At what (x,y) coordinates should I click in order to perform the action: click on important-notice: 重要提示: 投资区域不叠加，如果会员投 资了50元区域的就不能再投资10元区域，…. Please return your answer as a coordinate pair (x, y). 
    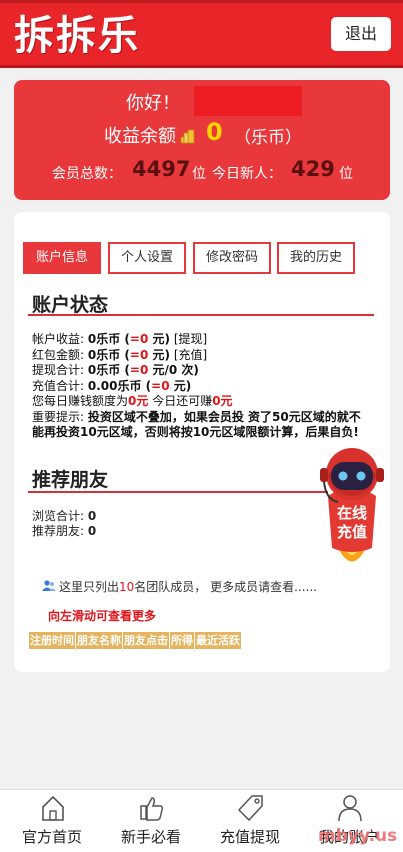
    Looking at the image, I should click on (196, 424).